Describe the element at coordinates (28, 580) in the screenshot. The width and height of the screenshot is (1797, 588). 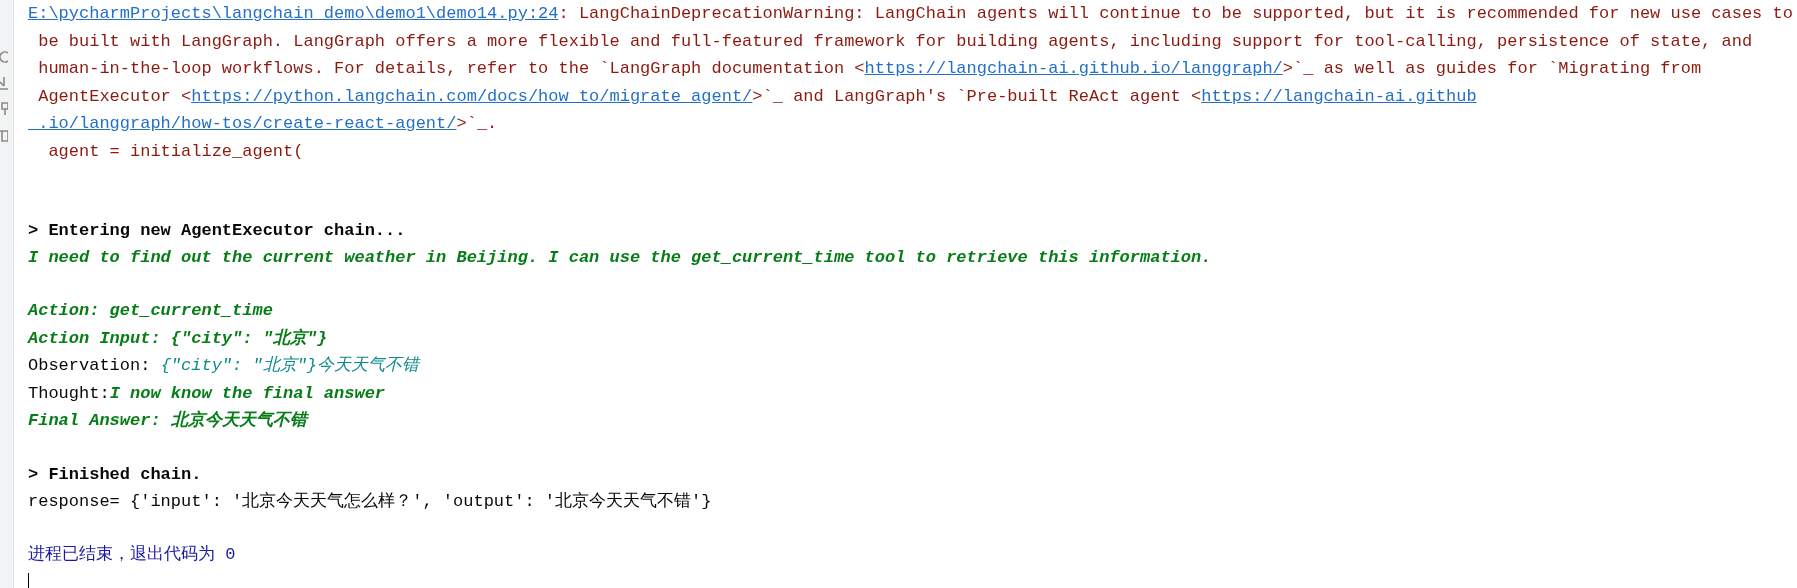
I see `text-cursor` at that location.